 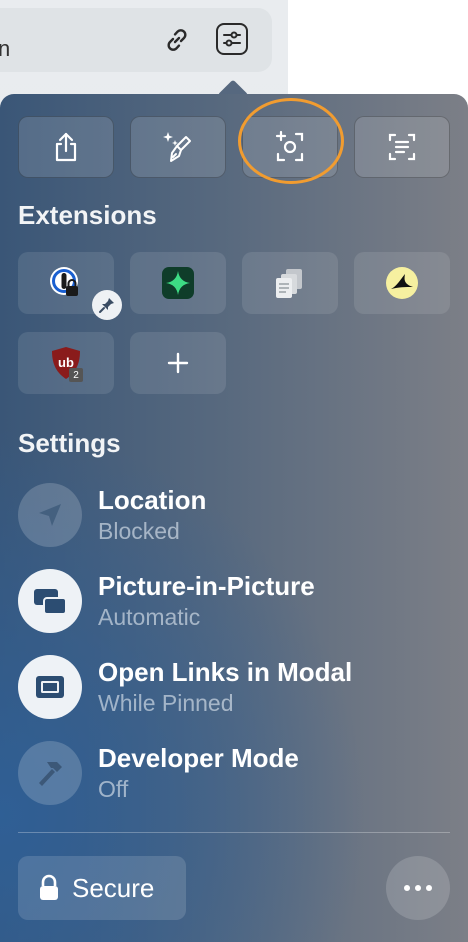 I want to click on add-extension-button, so click(x=178, y=363).